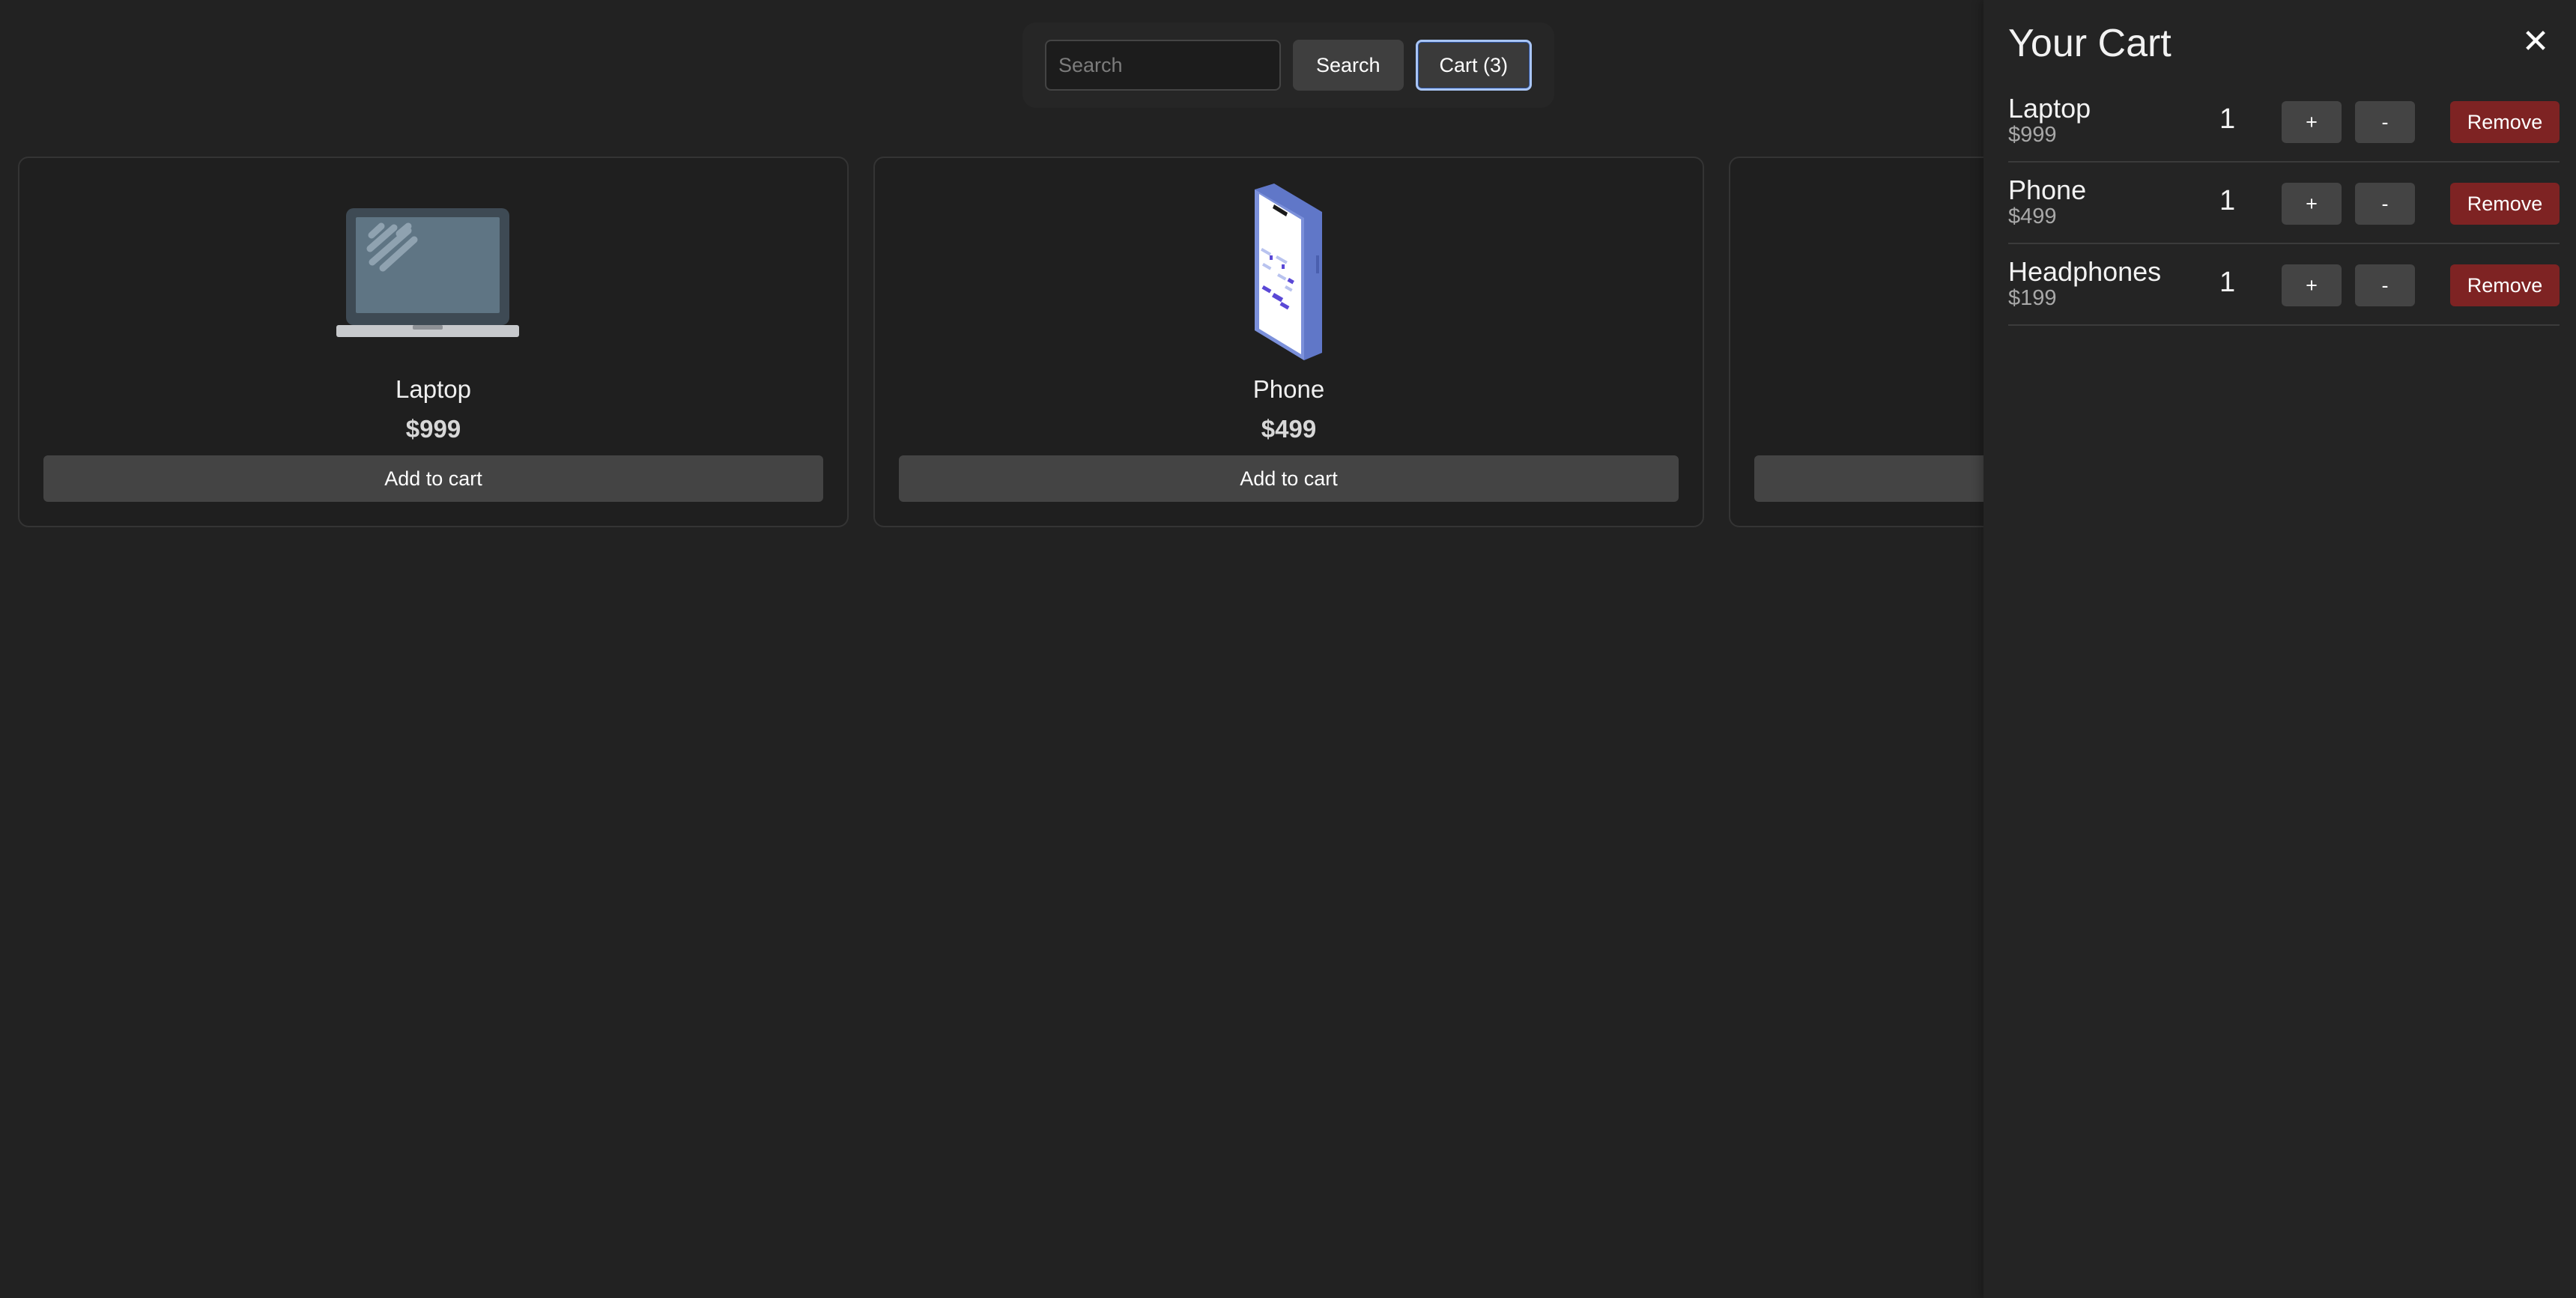 The height and width of the screenshot is (1298, 2576). What do you see at coordinates (2047, 190) in the screenshot?
I see `cart-item-name: Phone` at bounding box center [2047, 190].